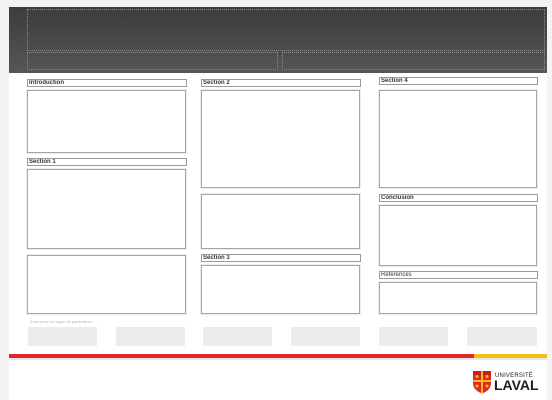  I want to click on section-1-heading: Section 1, so click(107, 162).